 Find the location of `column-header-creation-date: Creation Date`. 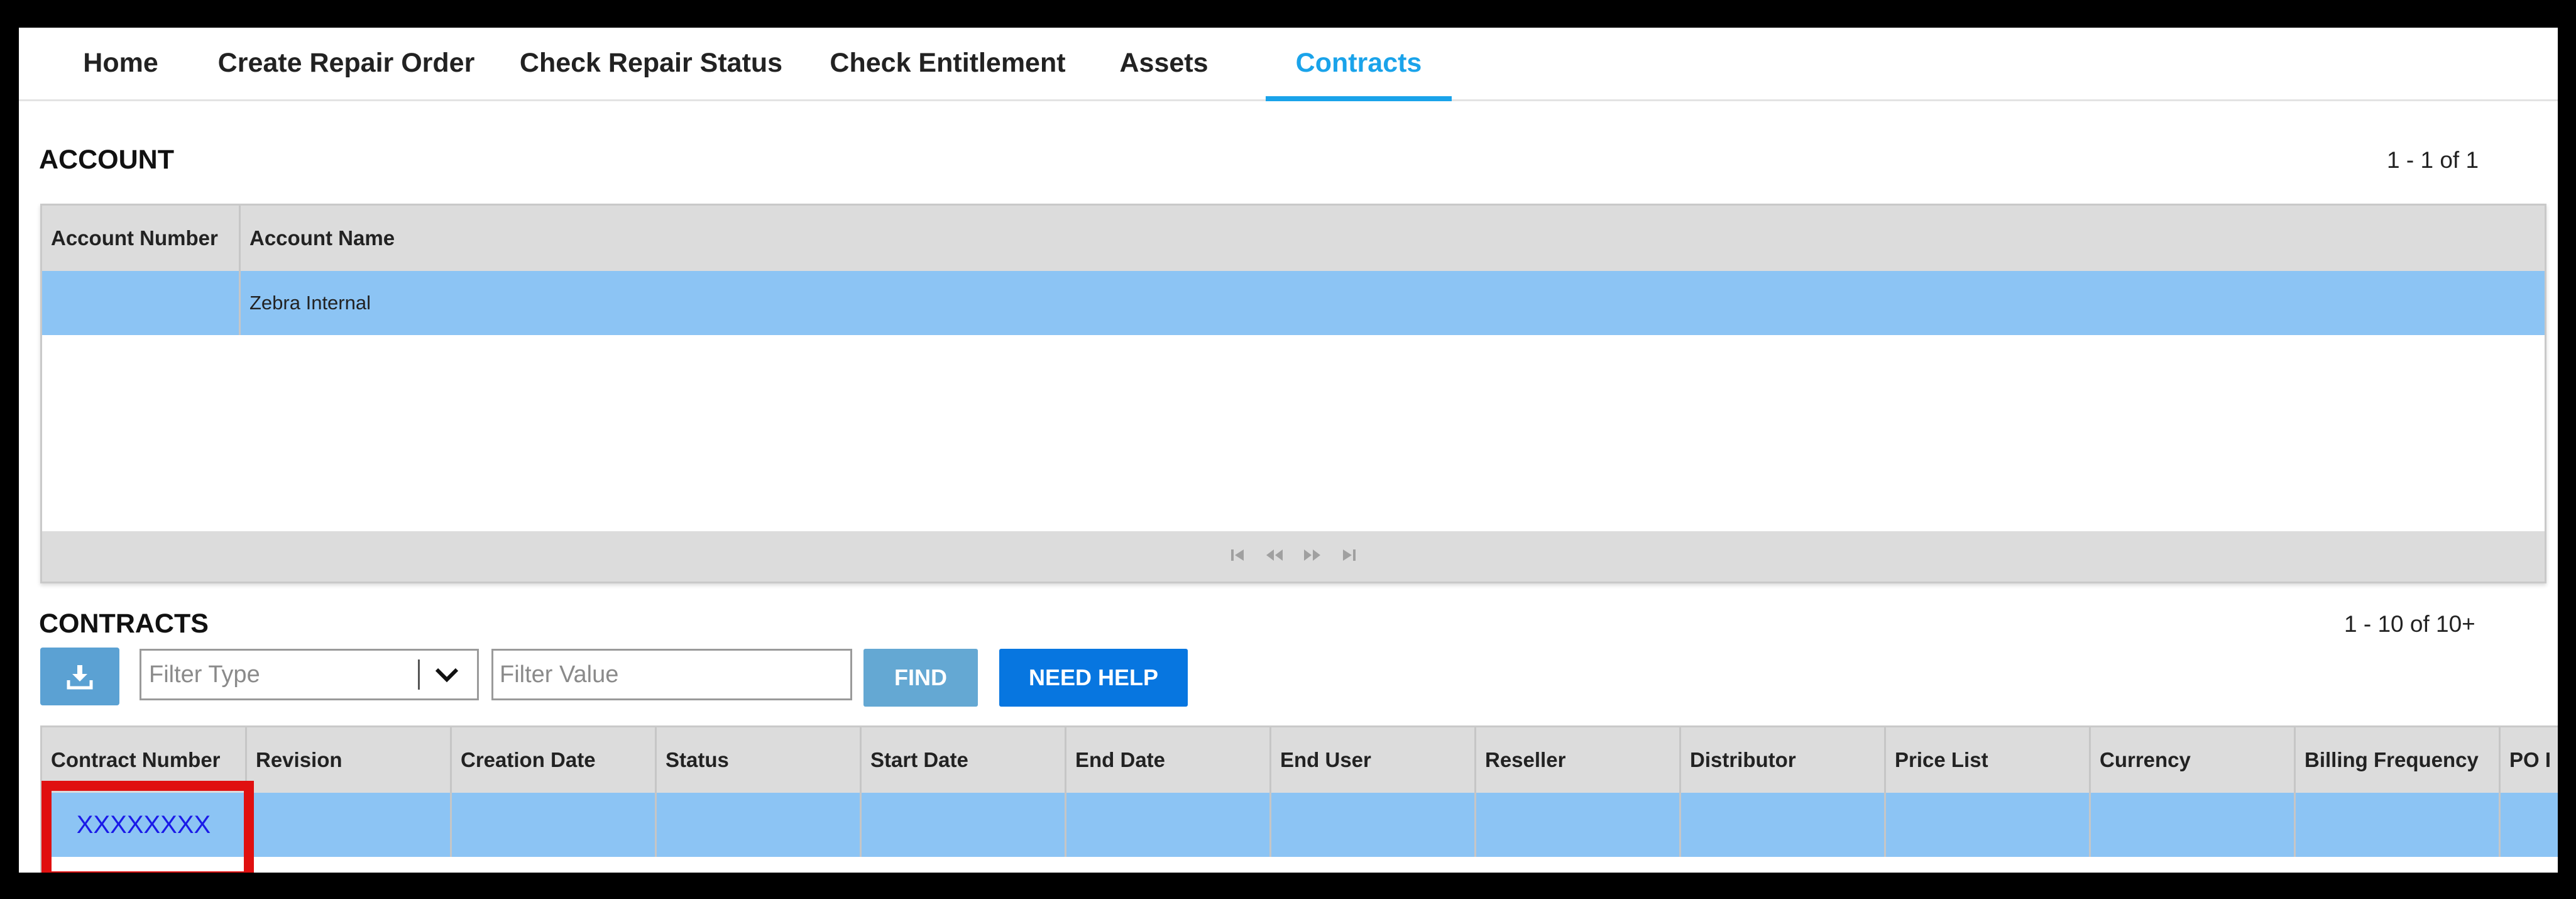

column-header-creation-date: Creation Date is located at coordinates (554, 760).